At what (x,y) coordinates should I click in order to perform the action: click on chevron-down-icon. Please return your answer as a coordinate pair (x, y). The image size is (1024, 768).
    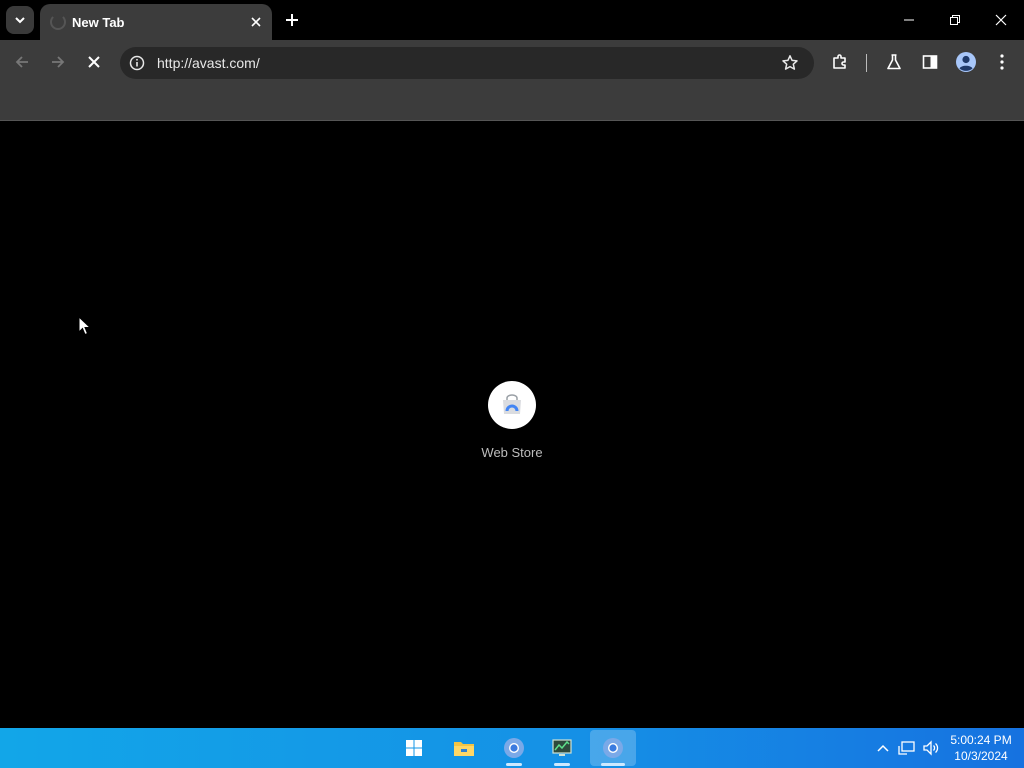
    Looking at the image, I should click on (20, 20).